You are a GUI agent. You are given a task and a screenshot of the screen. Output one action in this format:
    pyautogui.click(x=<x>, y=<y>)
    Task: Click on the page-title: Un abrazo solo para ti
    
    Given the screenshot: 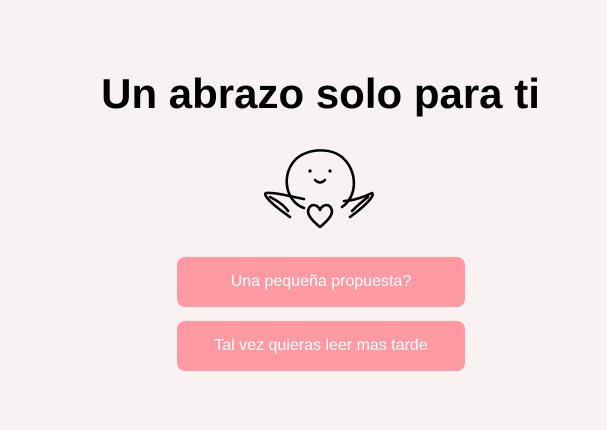 What is the action you would take?
    pyautogui.click(x=320, y=93)
    